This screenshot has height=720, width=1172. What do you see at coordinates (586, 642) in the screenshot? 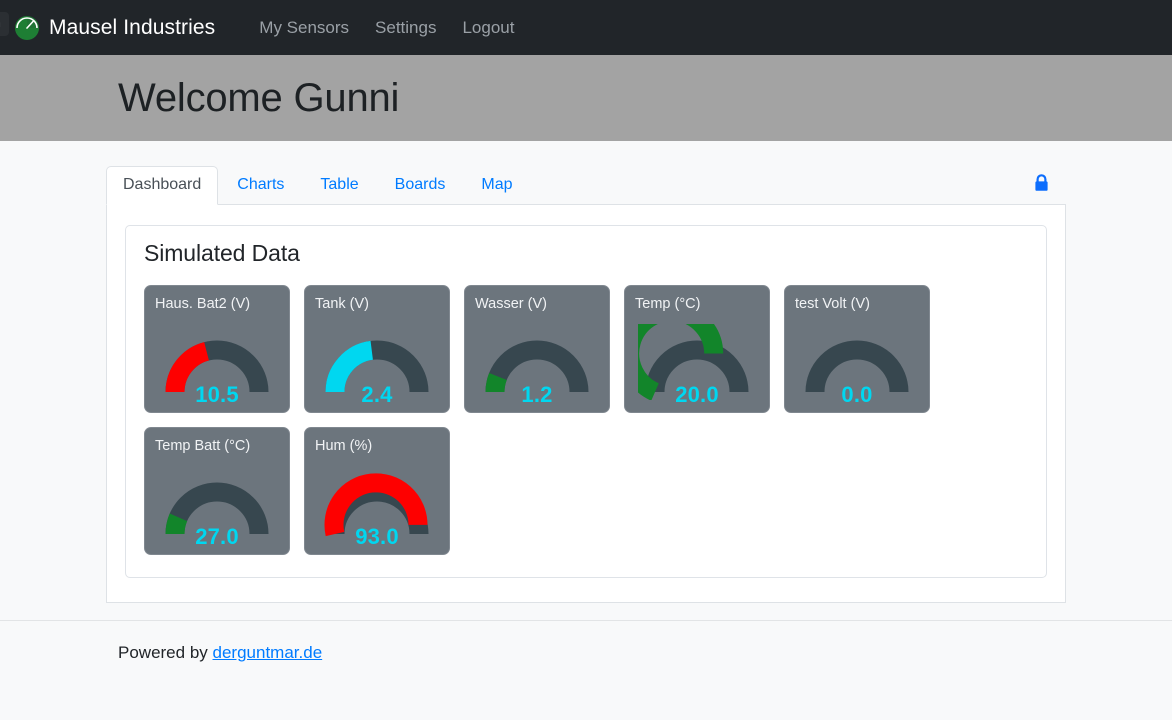
I see `footer: Powered by derguntmar.de` at bounding box center [586, 642].